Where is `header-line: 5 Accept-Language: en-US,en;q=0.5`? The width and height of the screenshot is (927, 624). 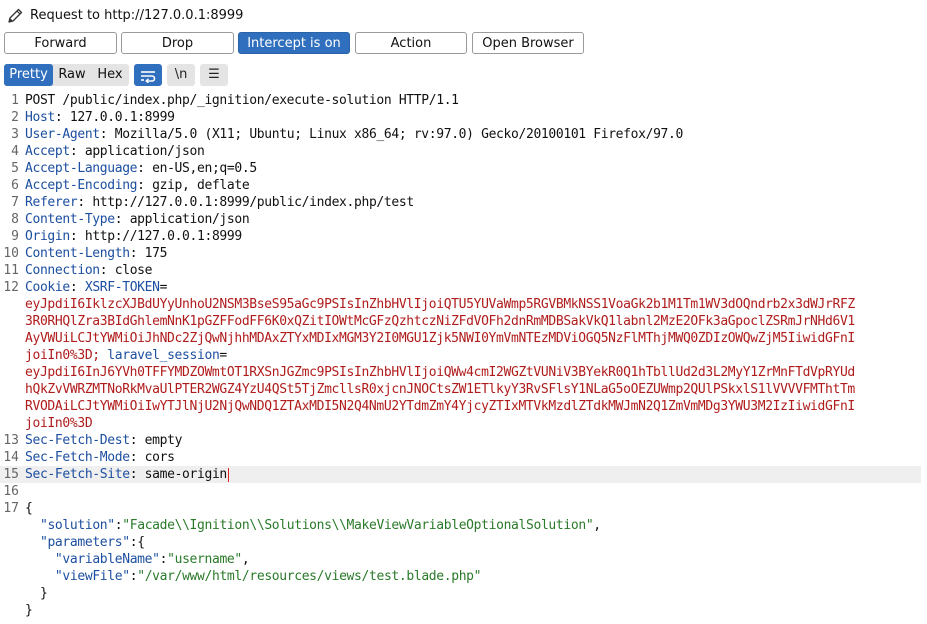 header-line: 5 Accept-Language: en-US,en;q=0.5 is located at coordinates (134, 168).